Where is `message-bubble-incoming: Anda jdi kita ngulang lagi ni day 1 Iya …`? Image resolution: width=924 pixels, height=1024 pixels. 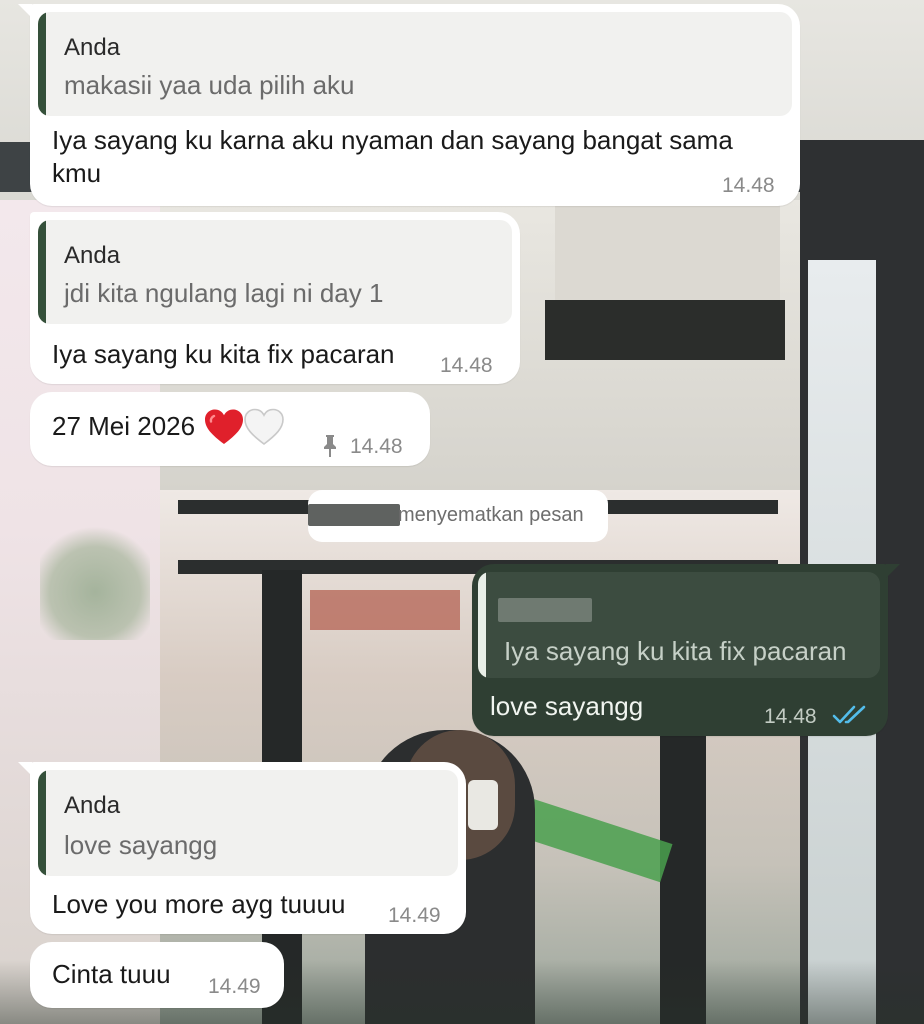
message-bubble-incoming: Anda jdi kita ngulang lagi ni day 1 Iya … is located at coordinates (275, 298).